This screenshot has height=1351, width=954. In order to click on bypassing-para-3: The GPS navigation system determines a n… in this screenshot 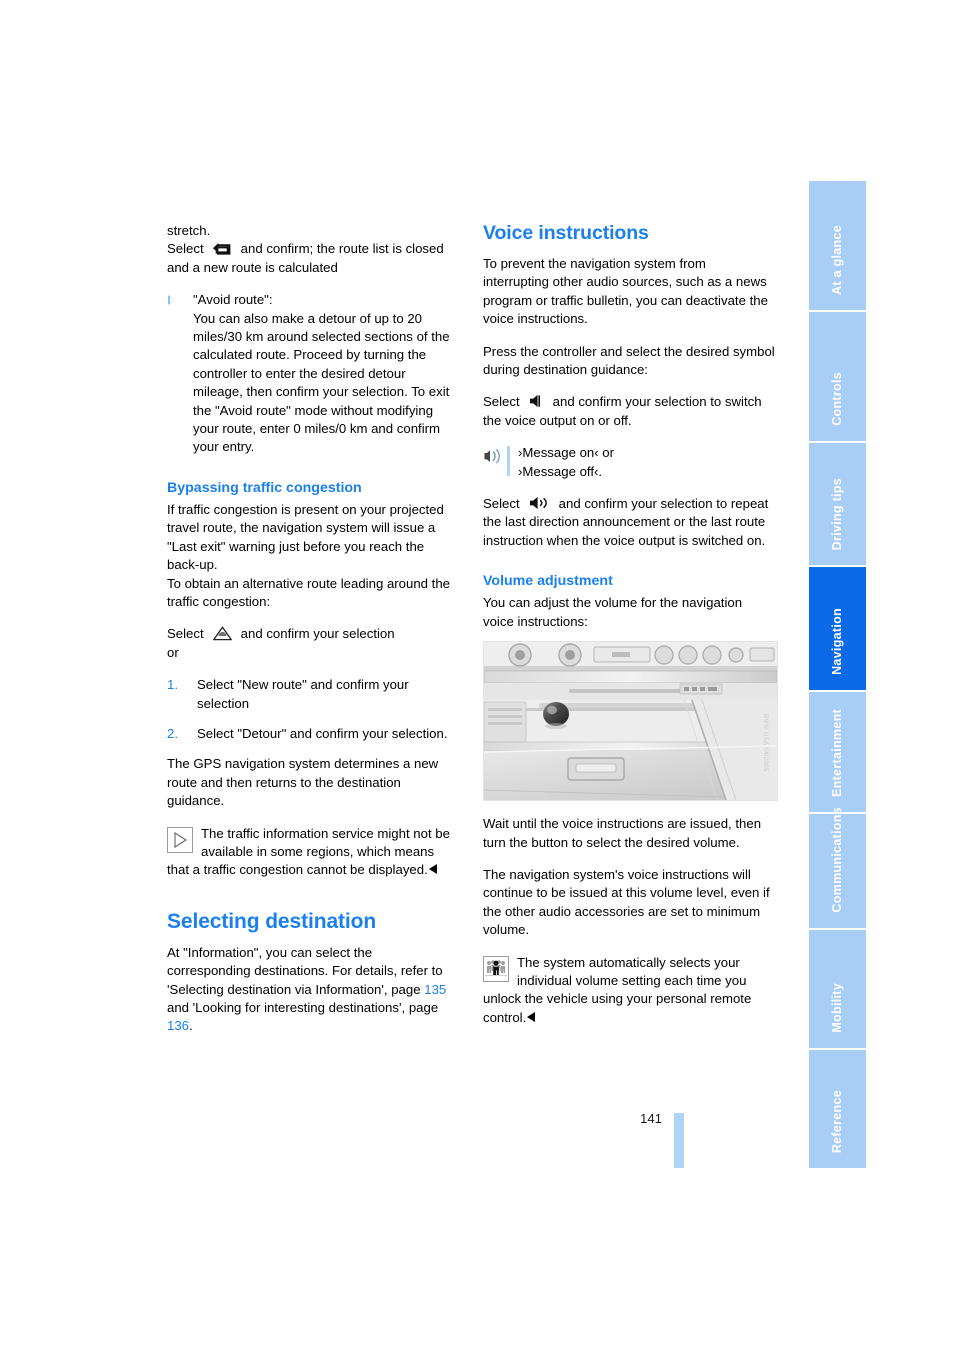, I will do `click(303, 782)`.